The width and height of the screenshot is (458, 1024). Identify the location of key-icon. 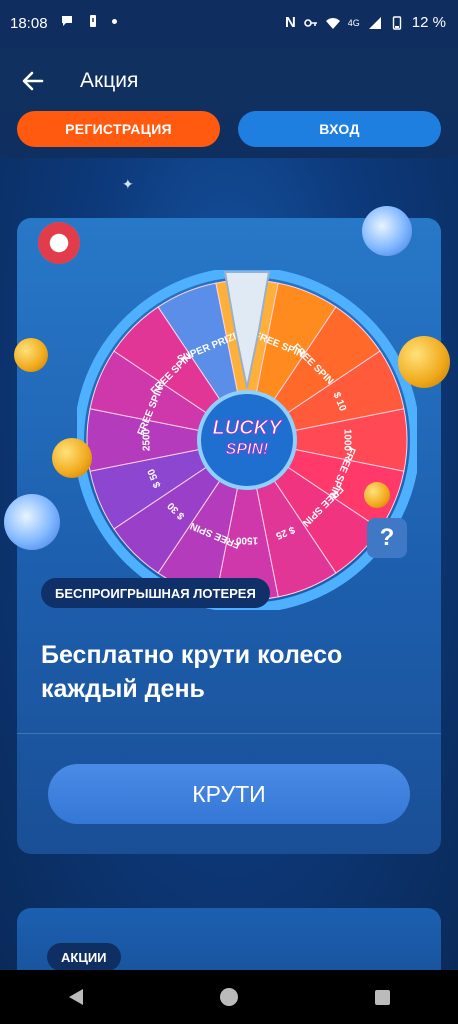
(310, 22).